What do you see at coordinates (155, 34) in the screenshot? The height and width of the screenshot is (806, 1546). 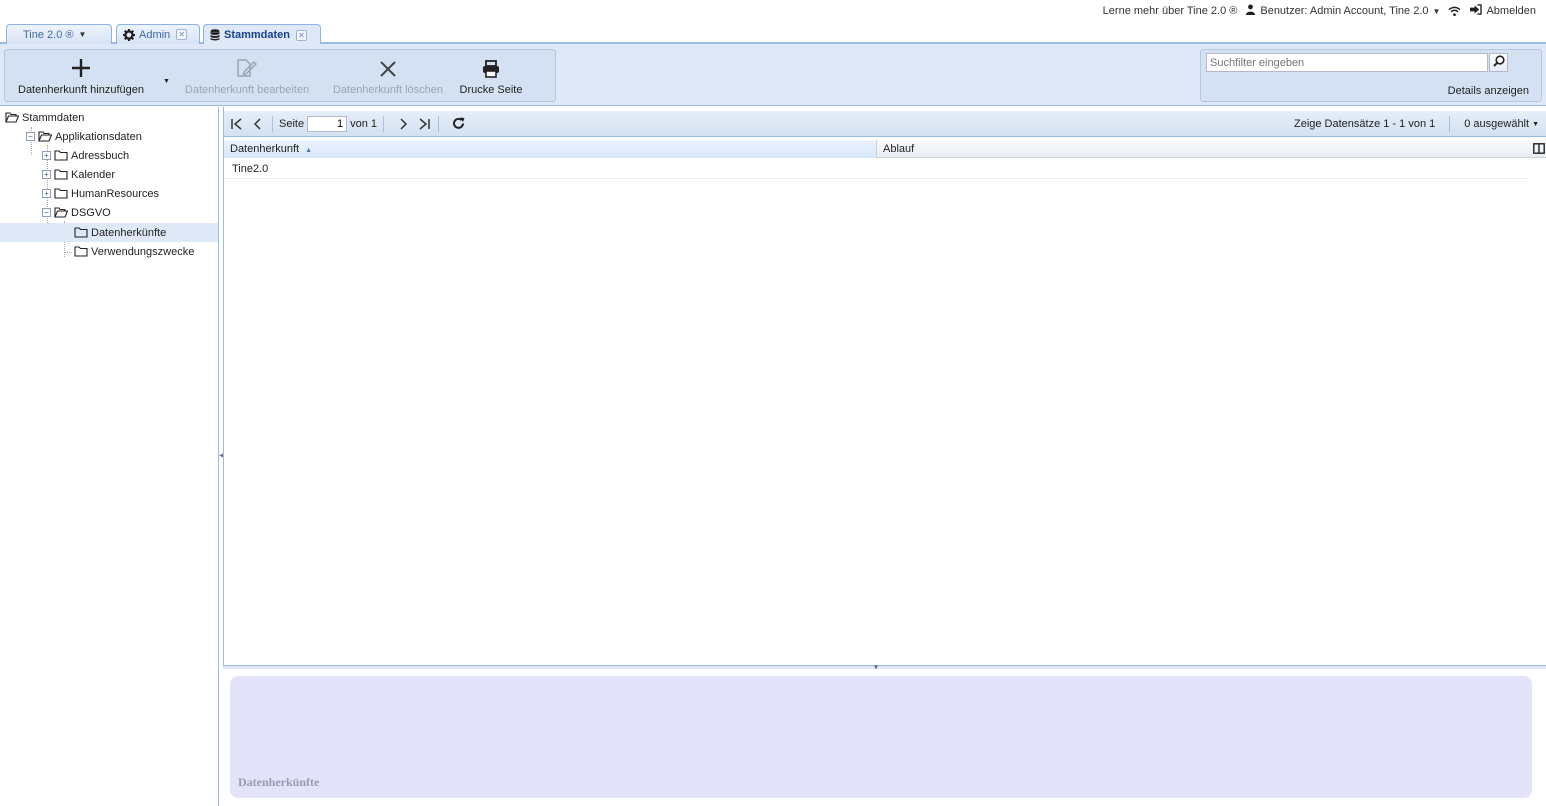 I see `tab-label: Admin` at bounding box center [155, 34].